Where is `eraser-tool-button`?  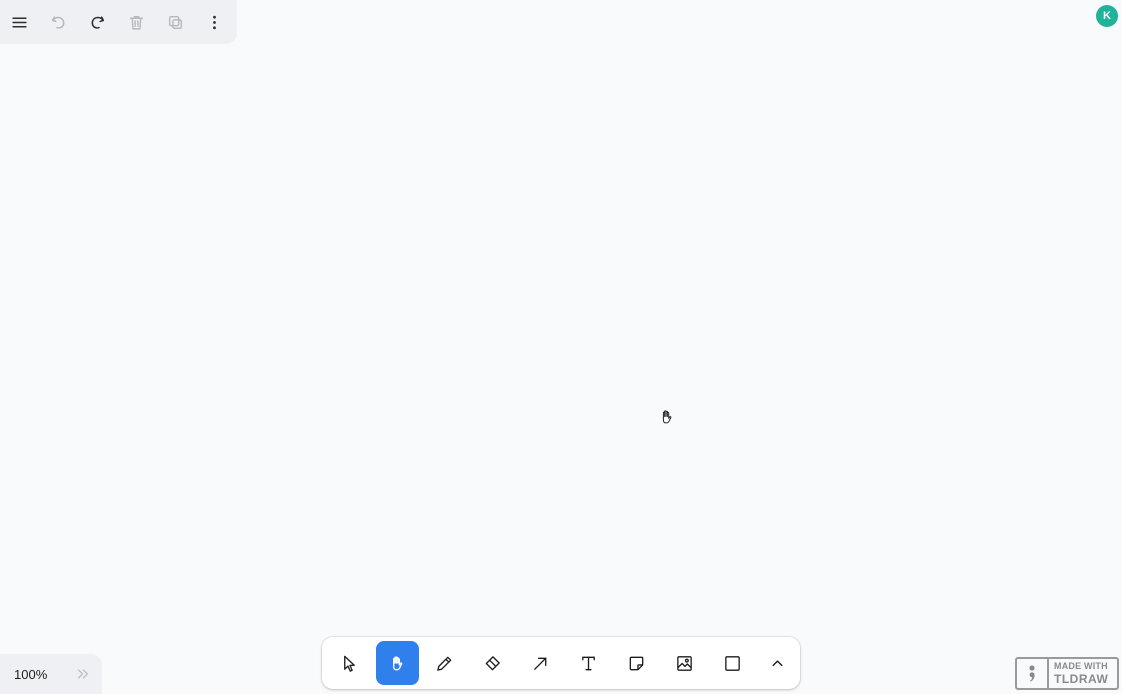 eraser-tool-button is located at coordinates (493, 663).